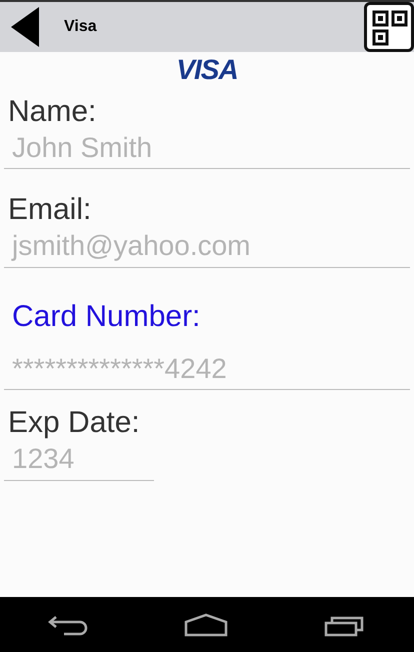 The width and height of the screenshot is (414, 652). I want to click on qr-code-icon, so click(390, 28).